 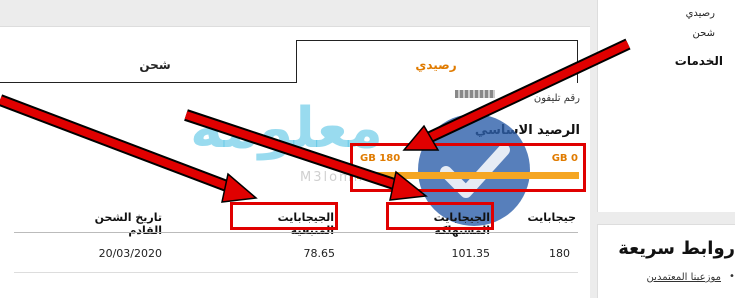 I want to click on table-divider, so click(x=296, y=232).